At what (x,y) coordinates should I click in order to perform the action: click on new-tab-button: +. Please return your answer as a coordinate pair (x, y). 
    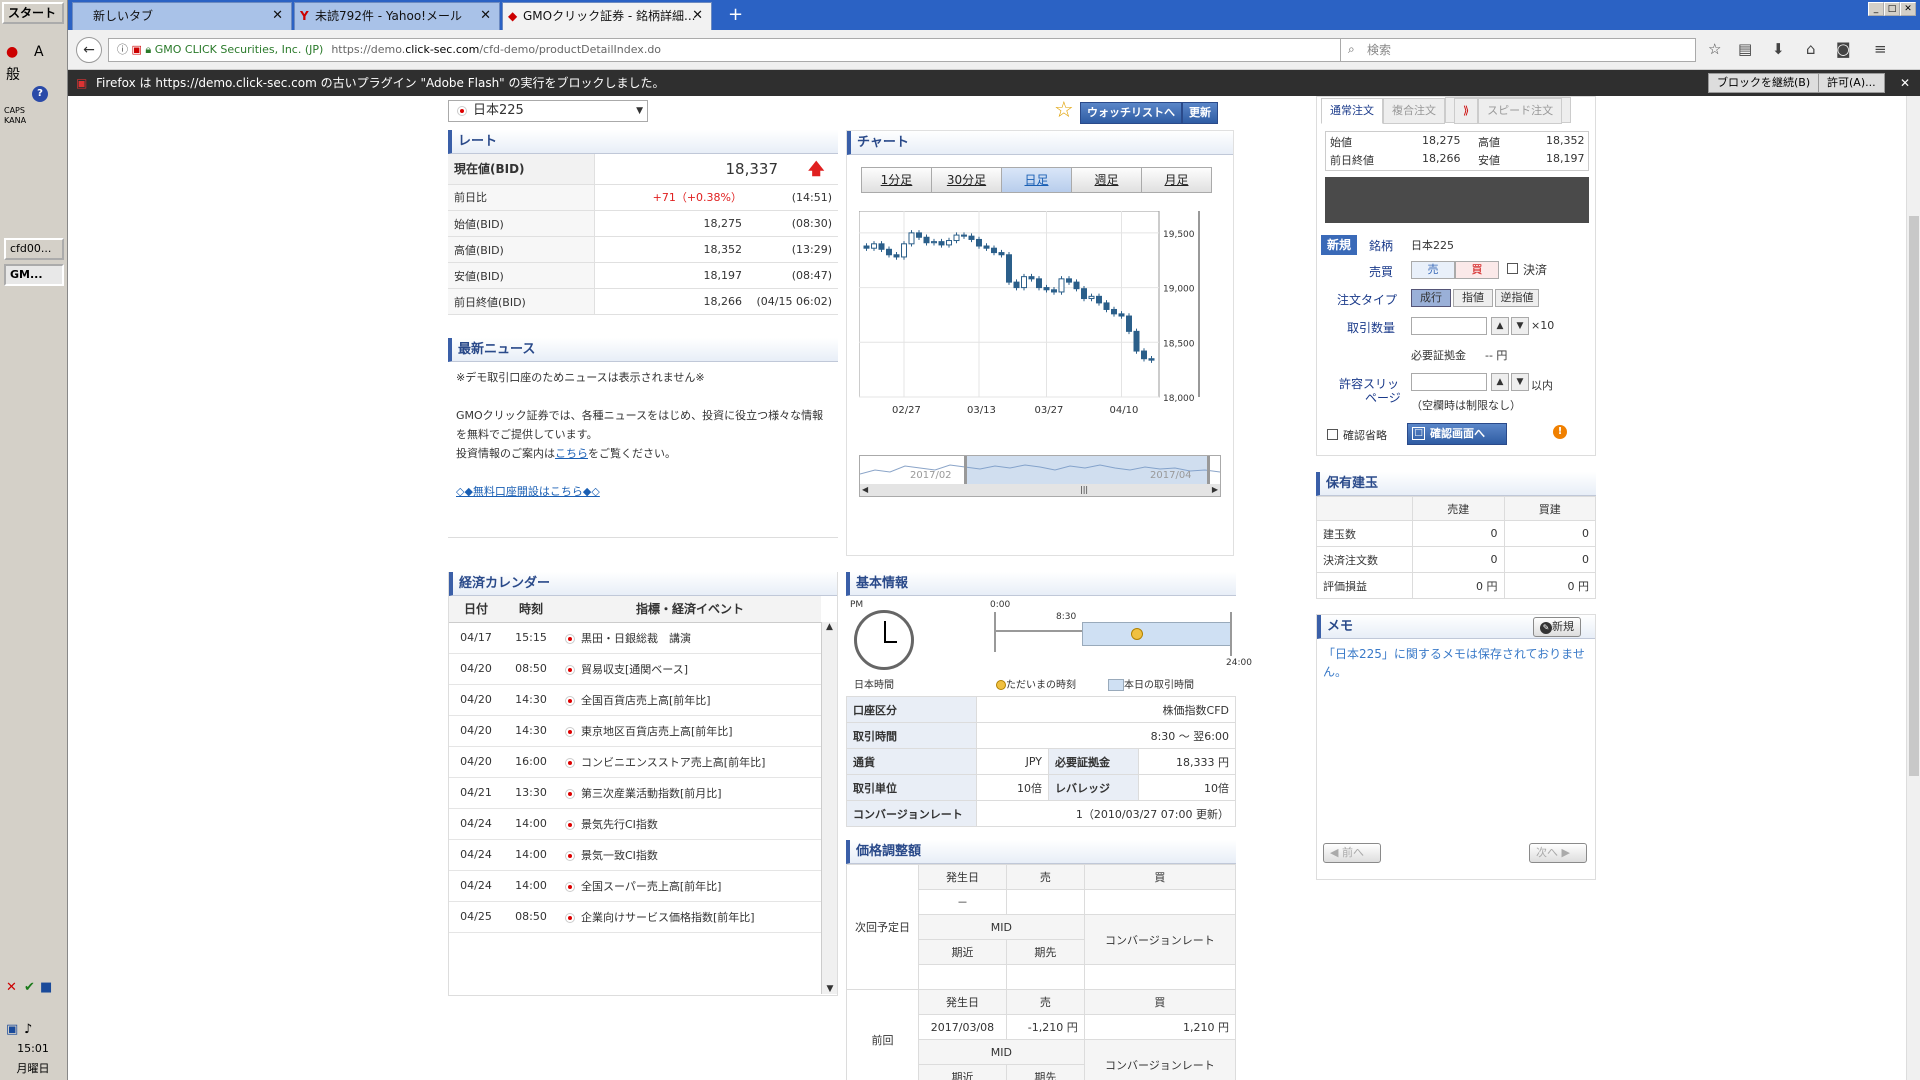
    Looking at the image, I should click on (735, 14).